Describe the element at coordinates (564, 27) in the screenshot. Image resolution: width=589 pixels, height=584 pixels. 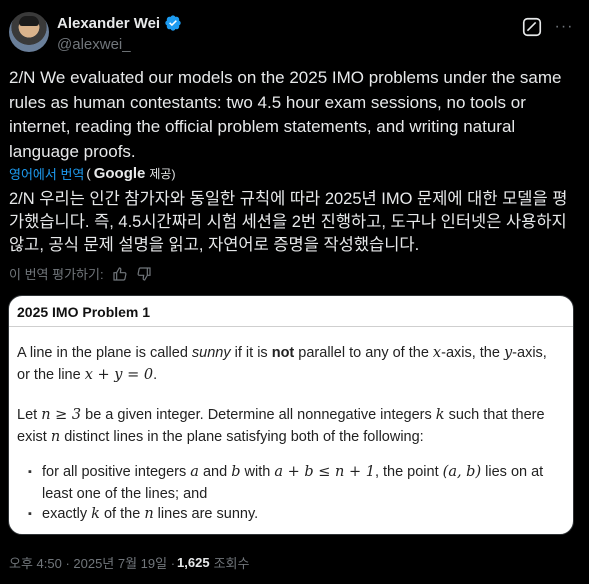
I see `more-icon: ···` at that location.